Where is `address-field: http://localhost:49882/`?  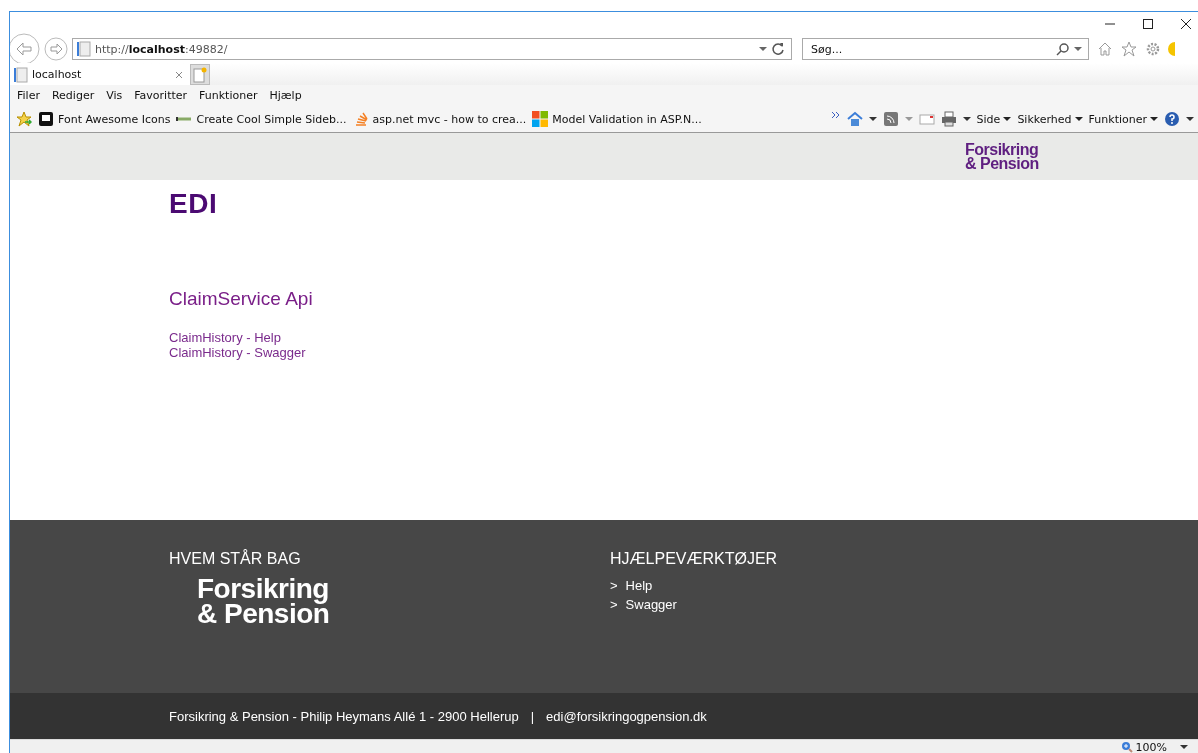 address-field: http://localhost:49882/ is located at coordinates (432, 49).